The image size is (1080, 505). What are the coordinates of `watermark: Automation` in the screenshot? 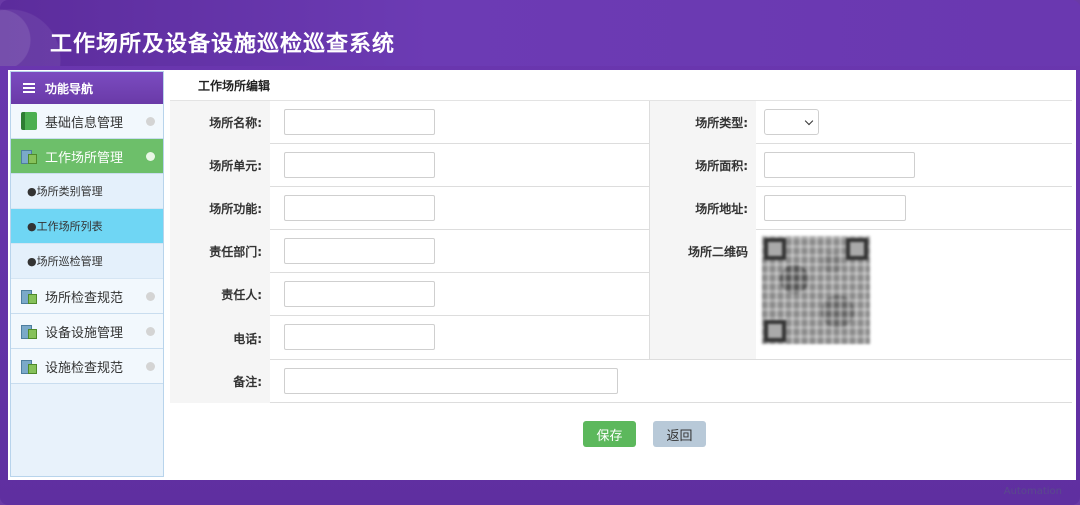 It's located at (1032, 491).